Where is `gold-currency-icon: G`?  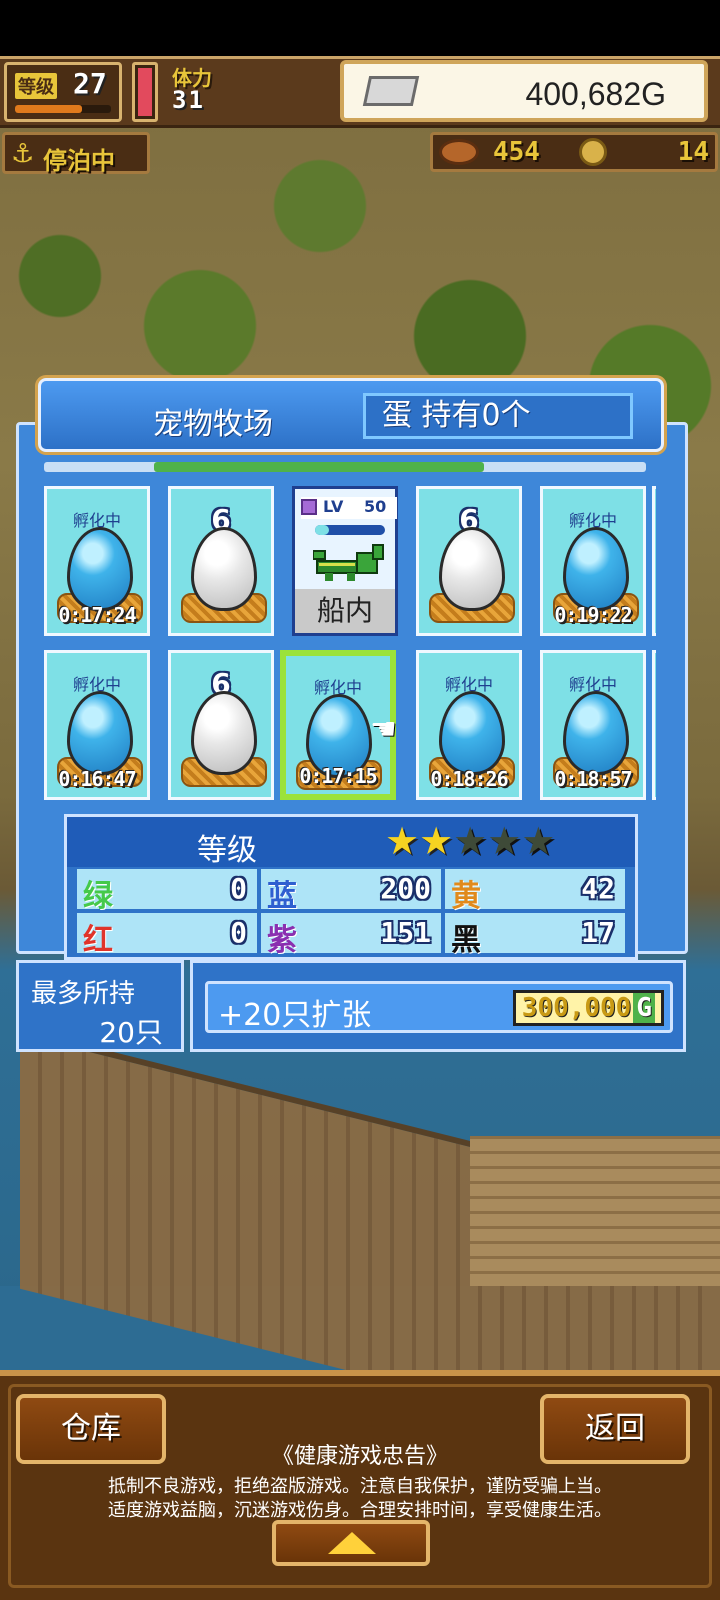 gold-currency-icon: G is located at coordinates (644, 1008).